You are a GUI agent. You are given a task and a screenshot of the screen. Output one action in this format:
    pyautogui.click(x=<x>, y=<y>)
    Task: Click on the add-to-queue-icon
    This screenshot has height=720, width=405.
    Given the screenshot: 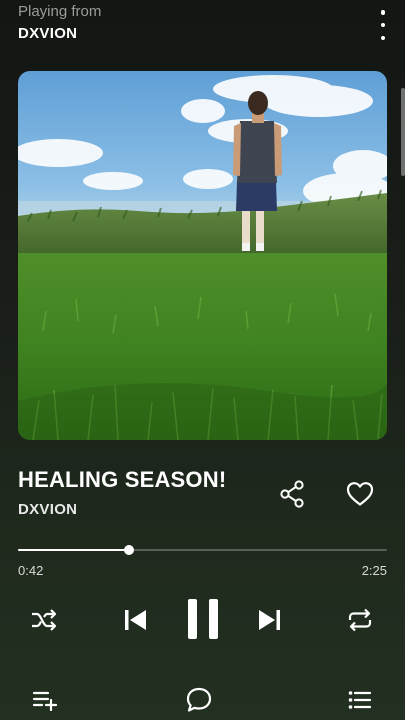 What is the action you would take?
    pyautogui.click(x=45, y=700)
    